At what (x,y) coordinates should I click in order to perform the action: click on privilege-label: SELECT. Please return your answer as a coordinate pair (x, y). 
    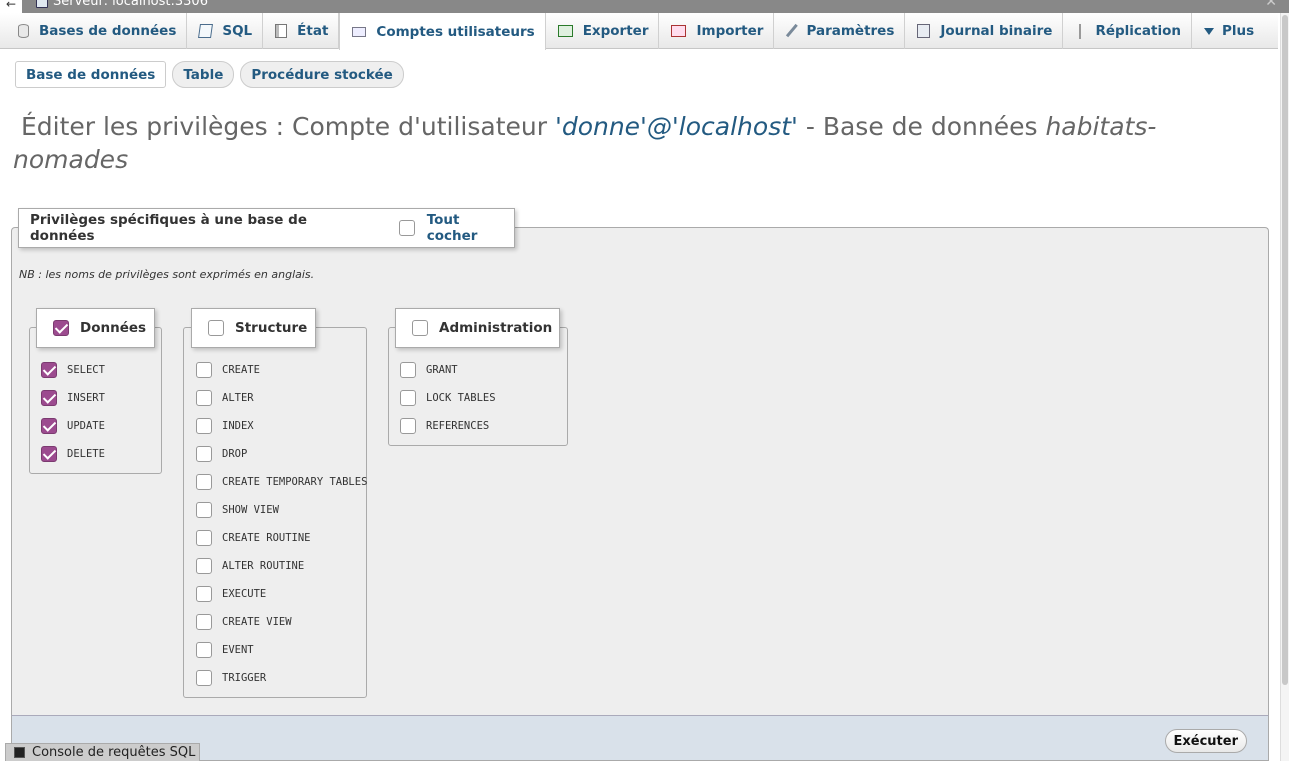
    Looking at the image, I should click on (86, 370).